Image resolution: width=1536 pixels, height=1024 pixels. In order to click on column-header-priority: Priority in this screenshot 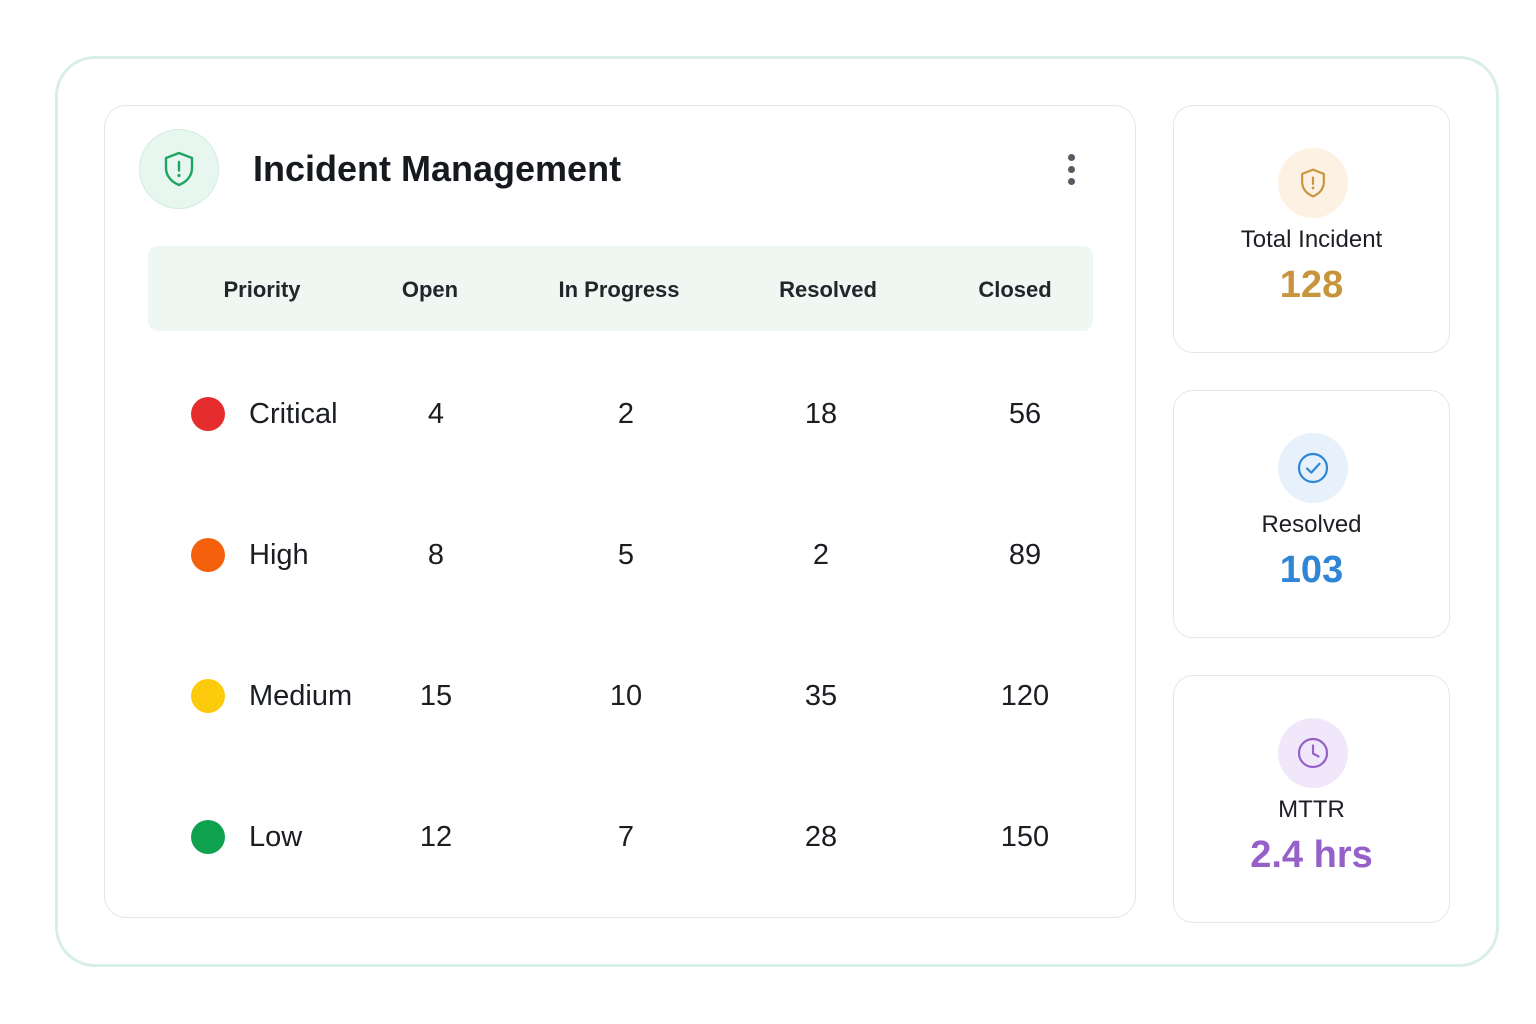, I will do `click(261, 288)`.